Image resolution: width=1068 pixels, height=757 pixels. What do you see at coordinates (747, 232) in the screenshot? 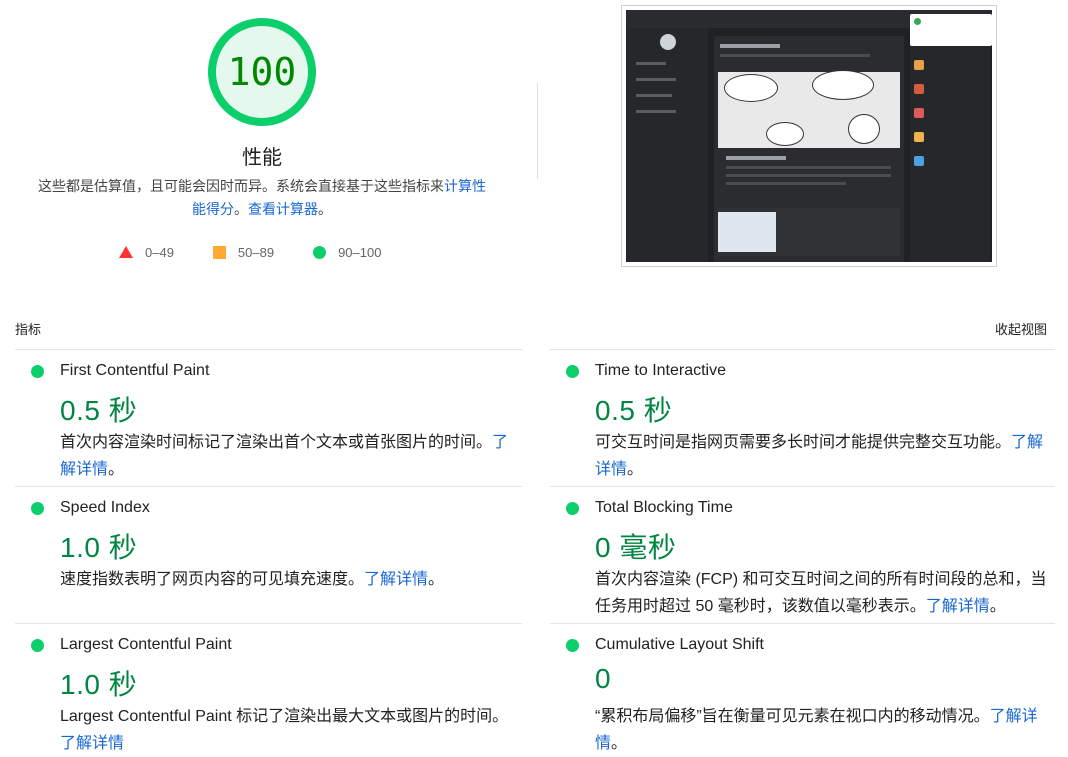
I see `preview-second-post-image` at bounding box center [747, 232].